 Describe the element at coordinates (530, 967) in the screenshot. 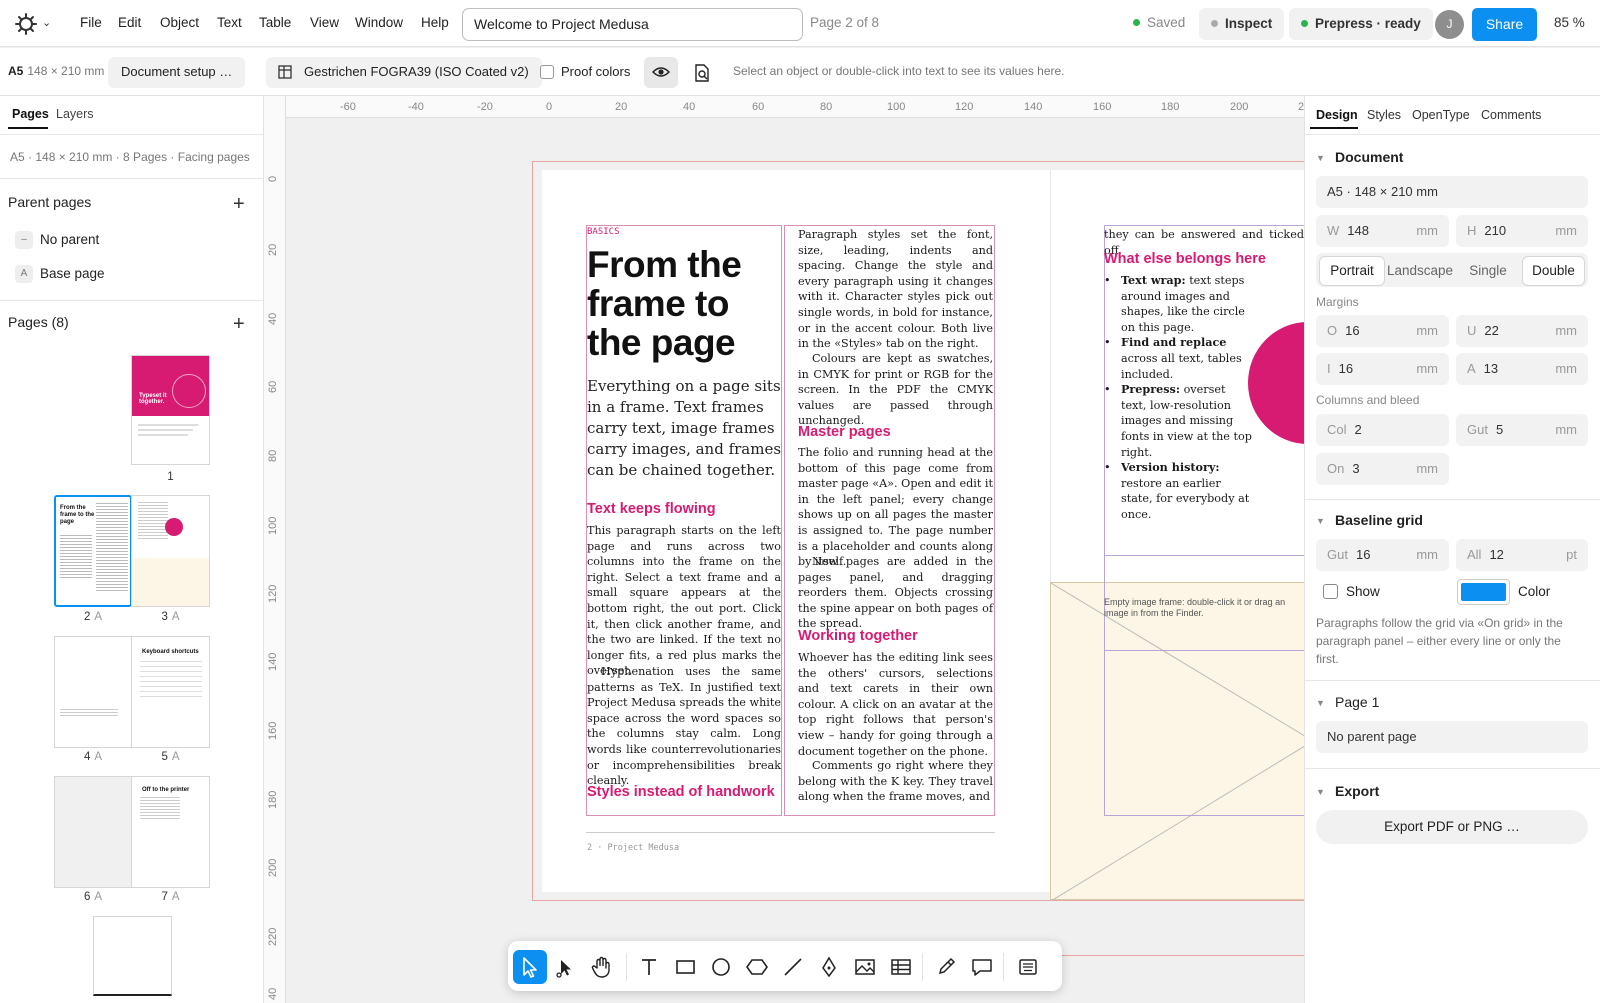

I see `select-tool` at that location.